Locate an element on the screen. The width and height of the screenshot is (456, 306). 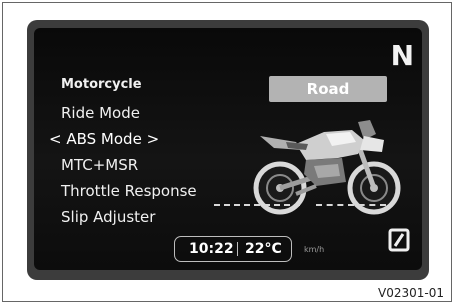
selected-value-box: Road is located at coordinates (328, 89).